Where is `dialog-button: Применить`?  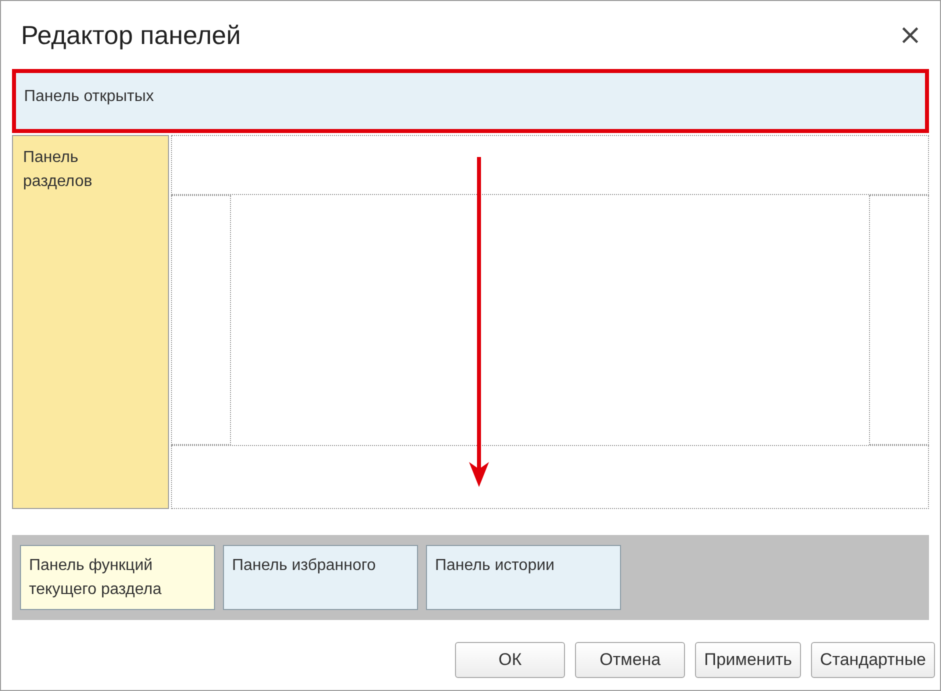
dialog-button: Применить is located at coordinates (748, 660).